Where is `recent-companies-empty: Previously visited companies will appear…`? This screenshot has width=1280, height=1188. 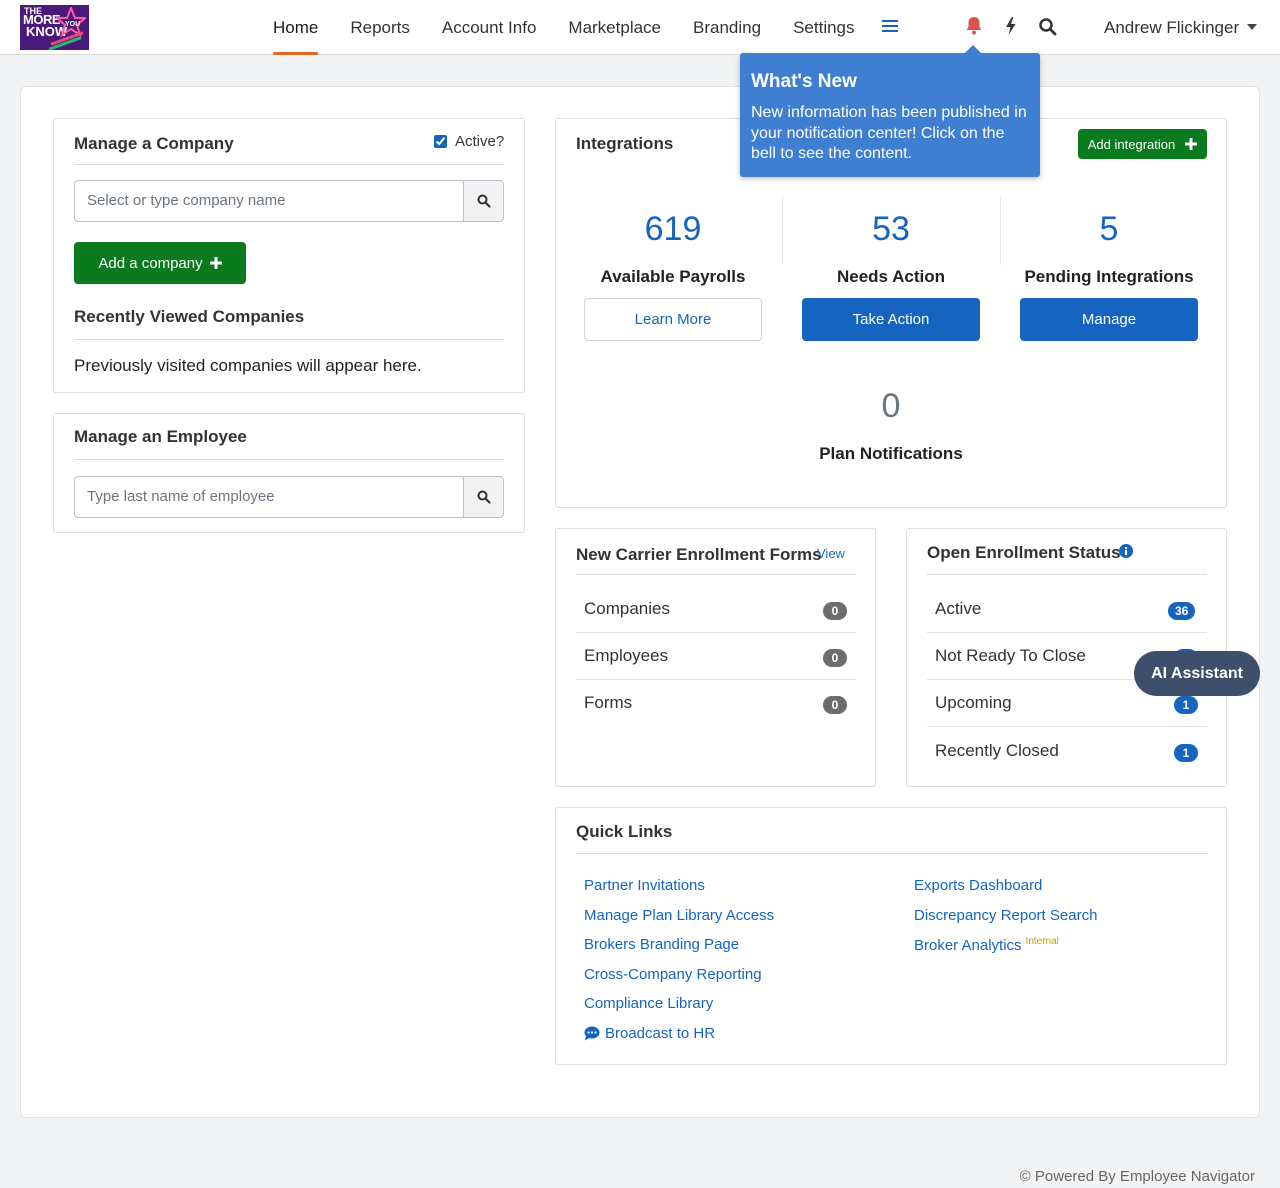
recent-companies-empty: Previously visited companies will appear… is located at coordinates (248, 365).